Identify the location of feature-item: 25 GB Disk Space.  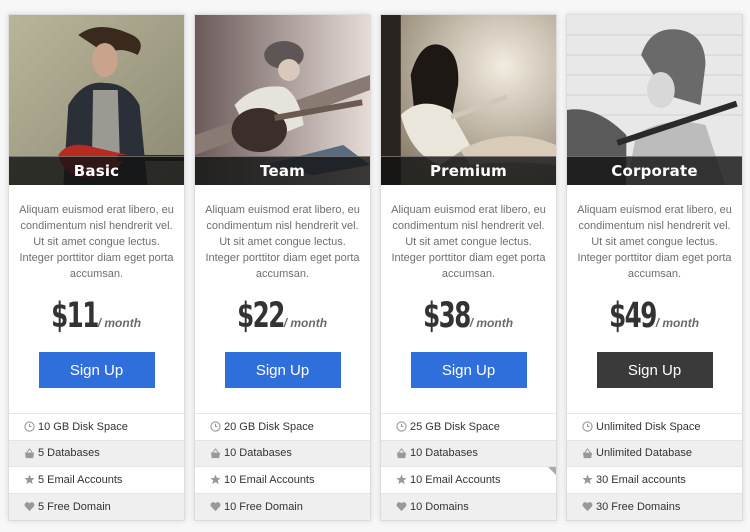
(468, 427).